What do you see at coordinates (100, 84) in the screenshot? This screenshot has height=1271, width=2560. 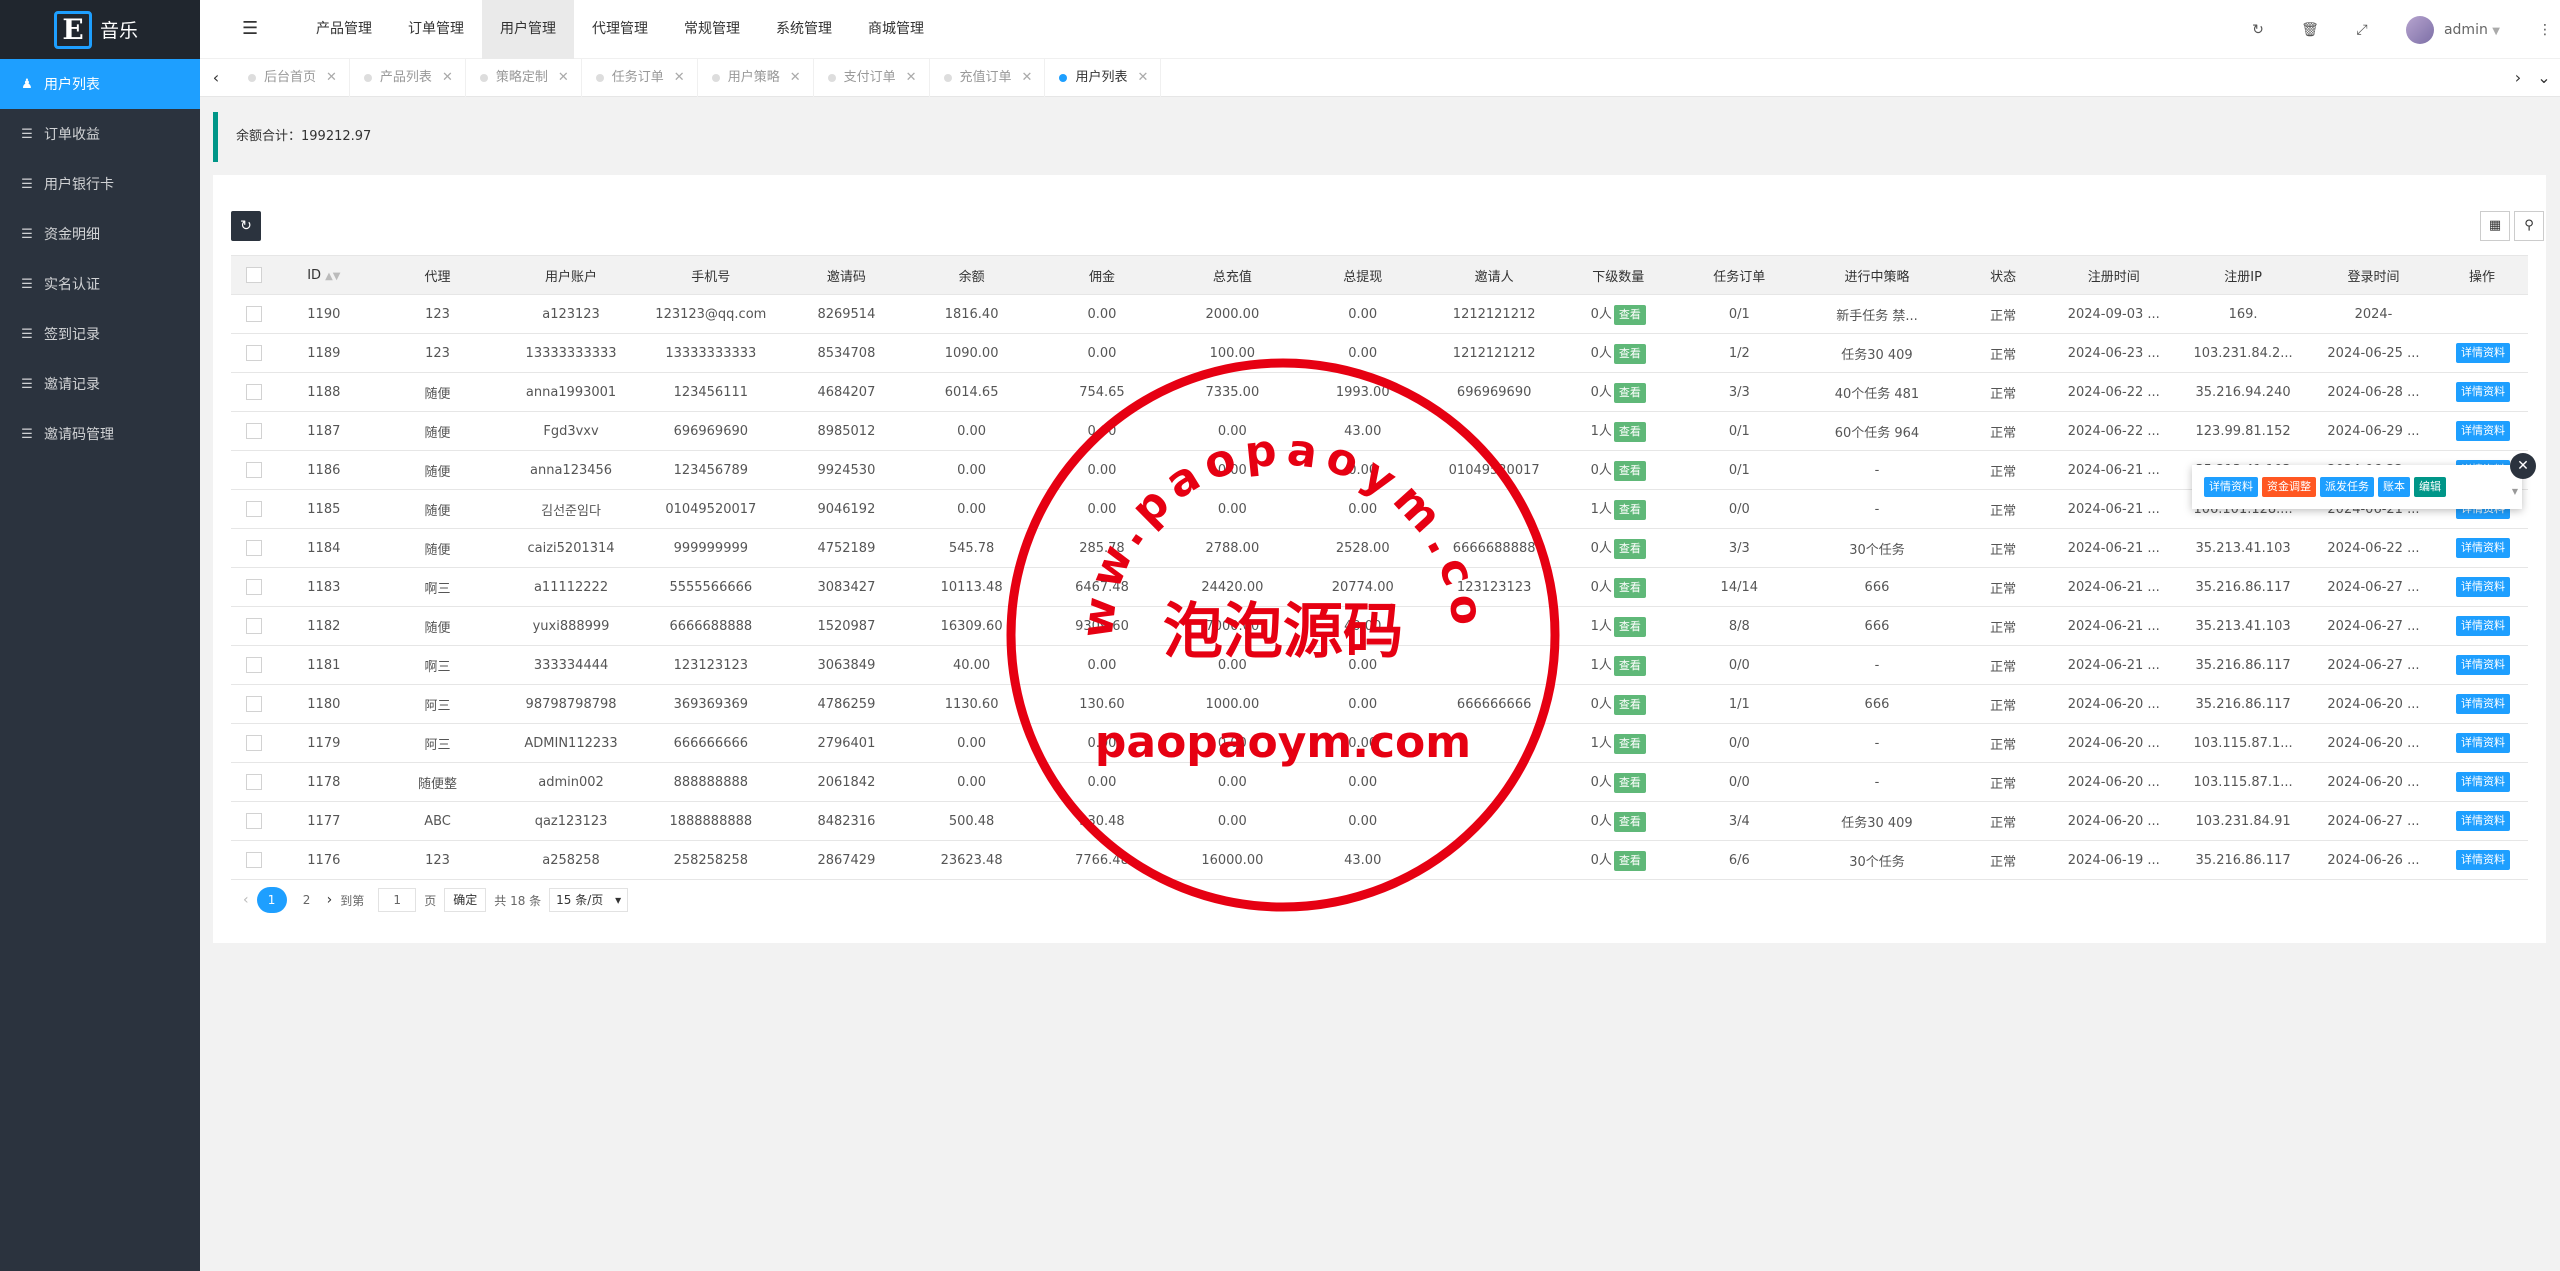 I see `sidebar-item-0: ♟ 用户列表` at bounding box center [100, 84].